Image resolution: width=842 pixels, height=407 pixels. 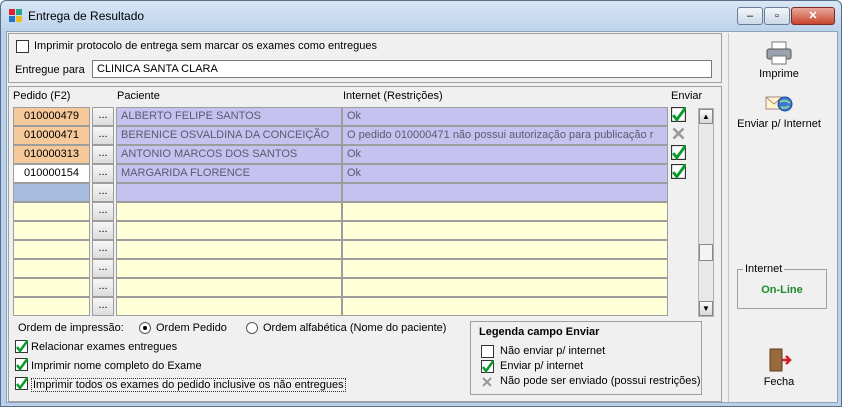 What do you see at coordinates (779, 64) in the screenshot?
I see `imprime-button: Imprime` at bounding box center [779, 64].